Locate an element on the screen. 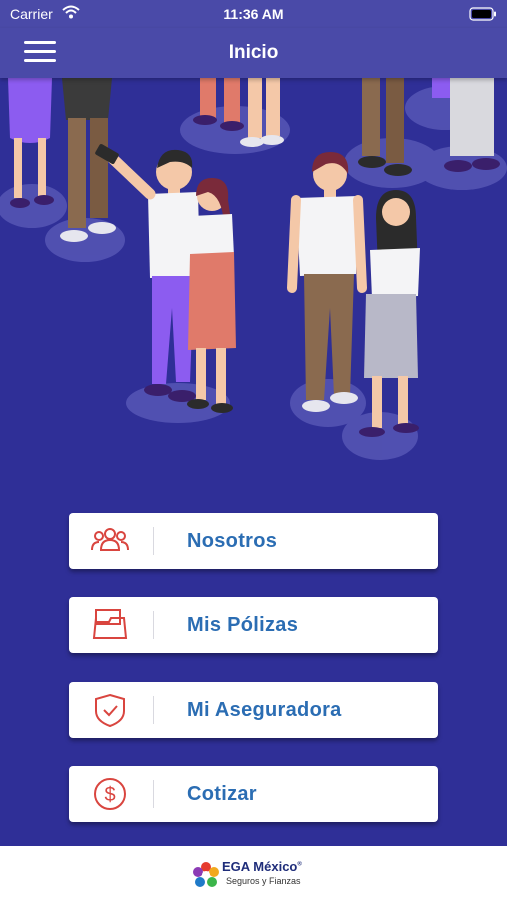  mi-aseguradora-button: Mi Aseguradora is located at coordinates (253, 710).